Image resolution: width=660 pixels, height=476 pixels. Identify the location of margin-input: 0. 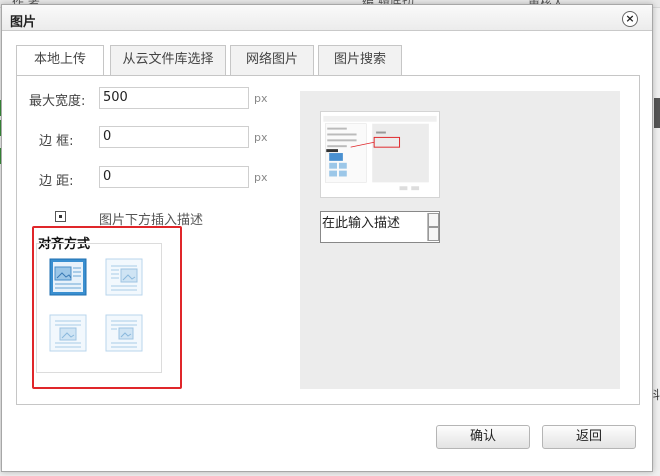
(174, 177).